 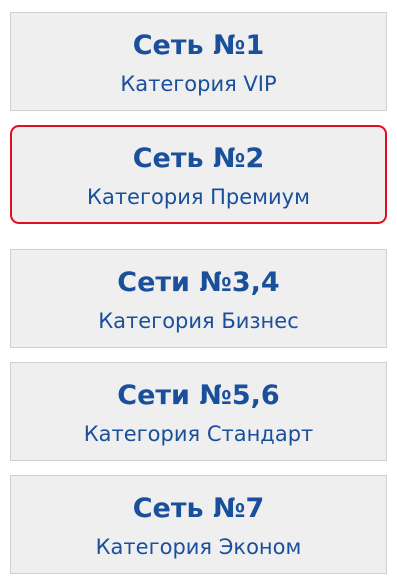 What do you see at coordinates (198, 84) in the screenshot?
I see `network-category: Категория VIP` at bounding box center [198, 84].